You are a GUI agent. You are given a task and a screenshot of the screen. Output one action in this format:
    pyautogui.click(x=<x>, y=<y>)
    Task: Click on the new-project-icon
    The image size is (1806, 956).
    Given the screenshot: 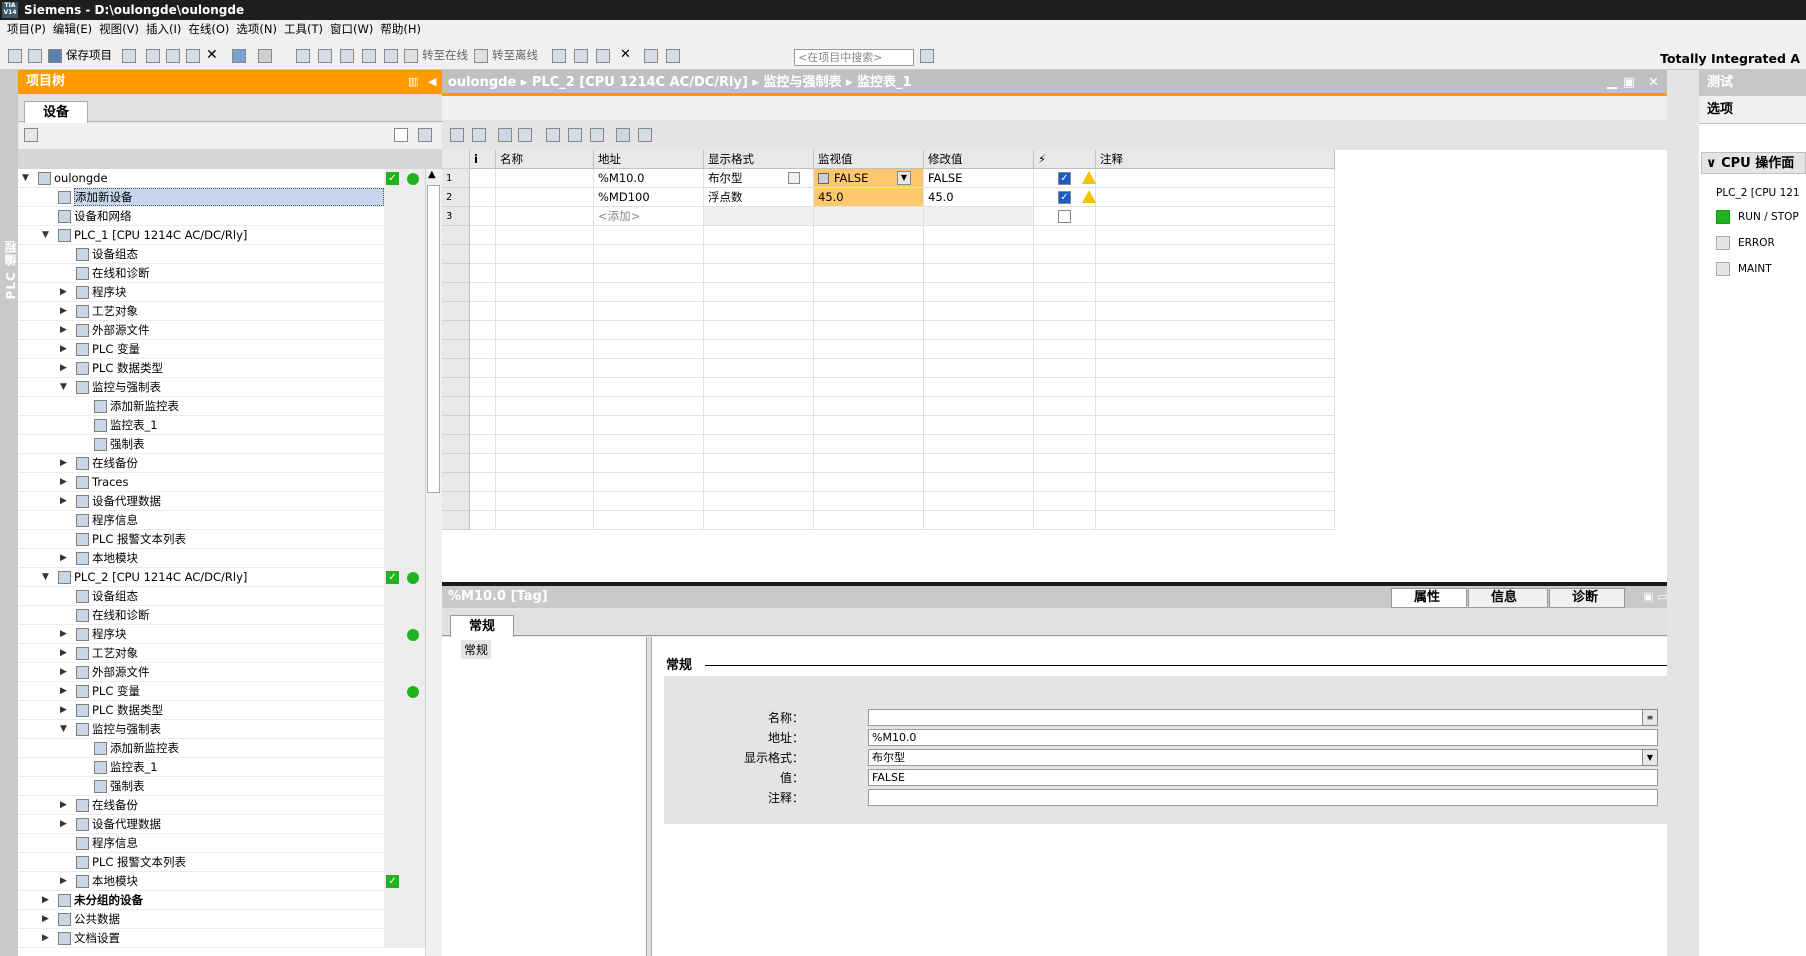 What is the action you would take?
    pyautogui.click(x=15, y=56)
    